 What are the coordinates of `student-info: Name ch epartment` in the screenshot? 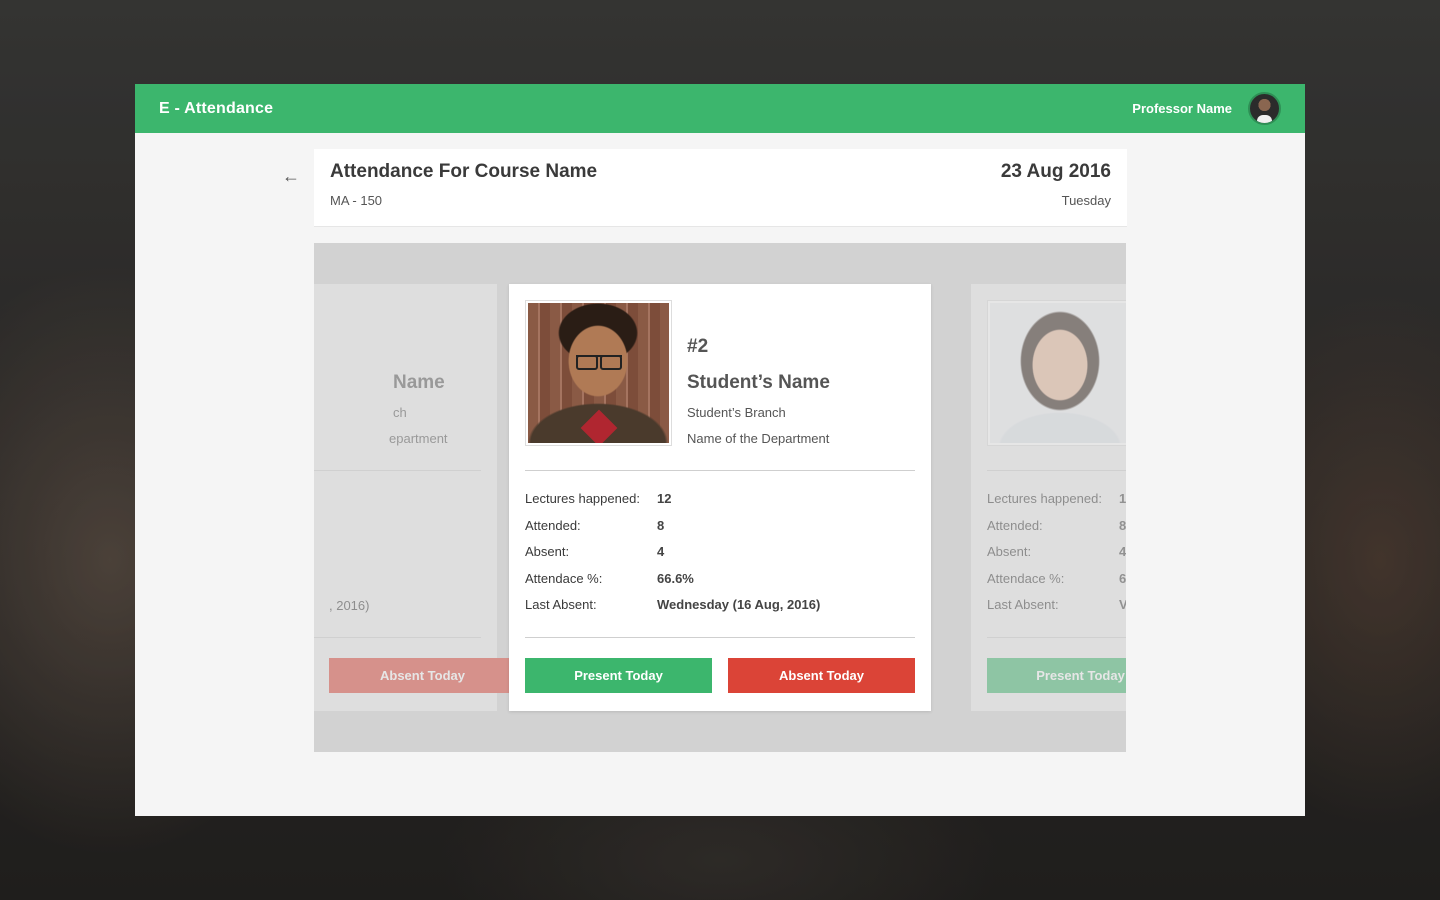 It's located at (381, 391).